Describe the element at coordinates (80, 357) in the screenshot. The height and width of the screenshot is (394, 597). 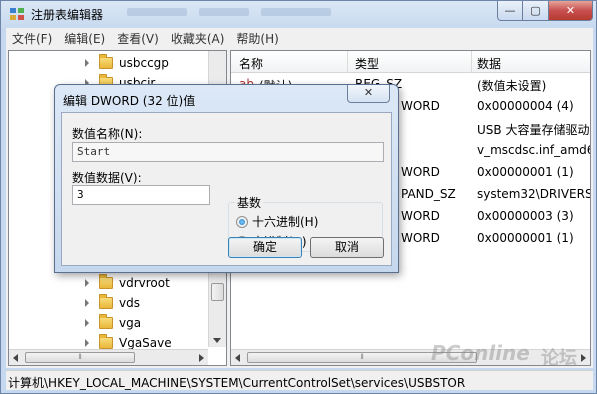
I see `scrollbar-thumb: ⦀` at that location.